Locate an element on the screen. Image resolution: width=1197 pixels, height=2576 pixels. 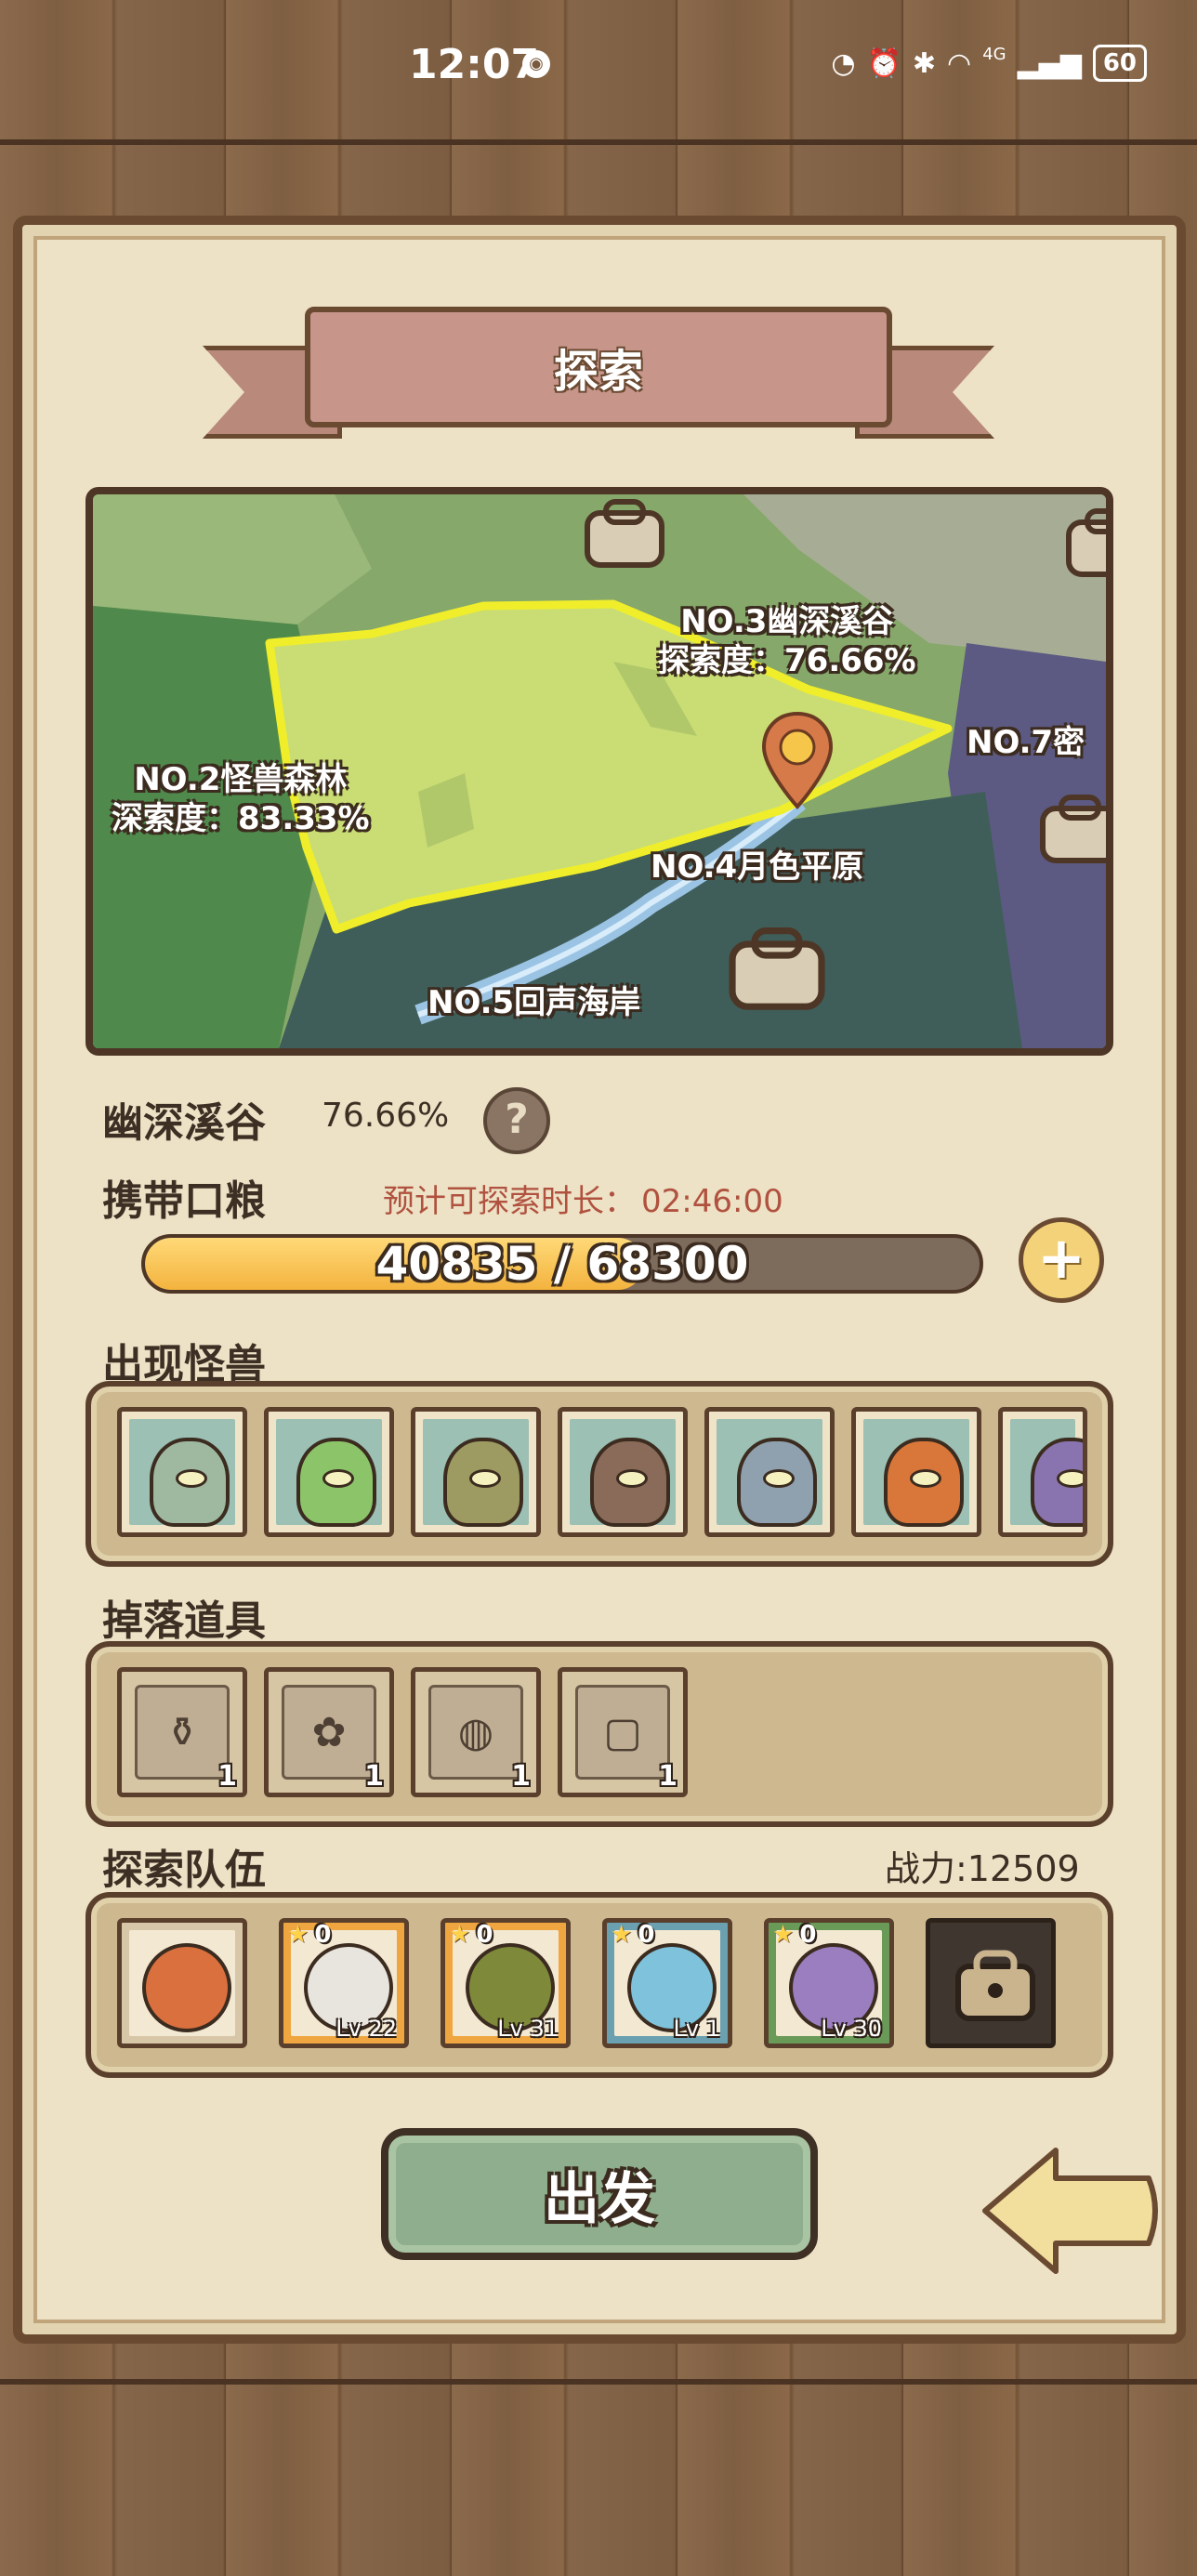
potion-scroll-icon: ⚱ is located at coordinates (182, 1732).